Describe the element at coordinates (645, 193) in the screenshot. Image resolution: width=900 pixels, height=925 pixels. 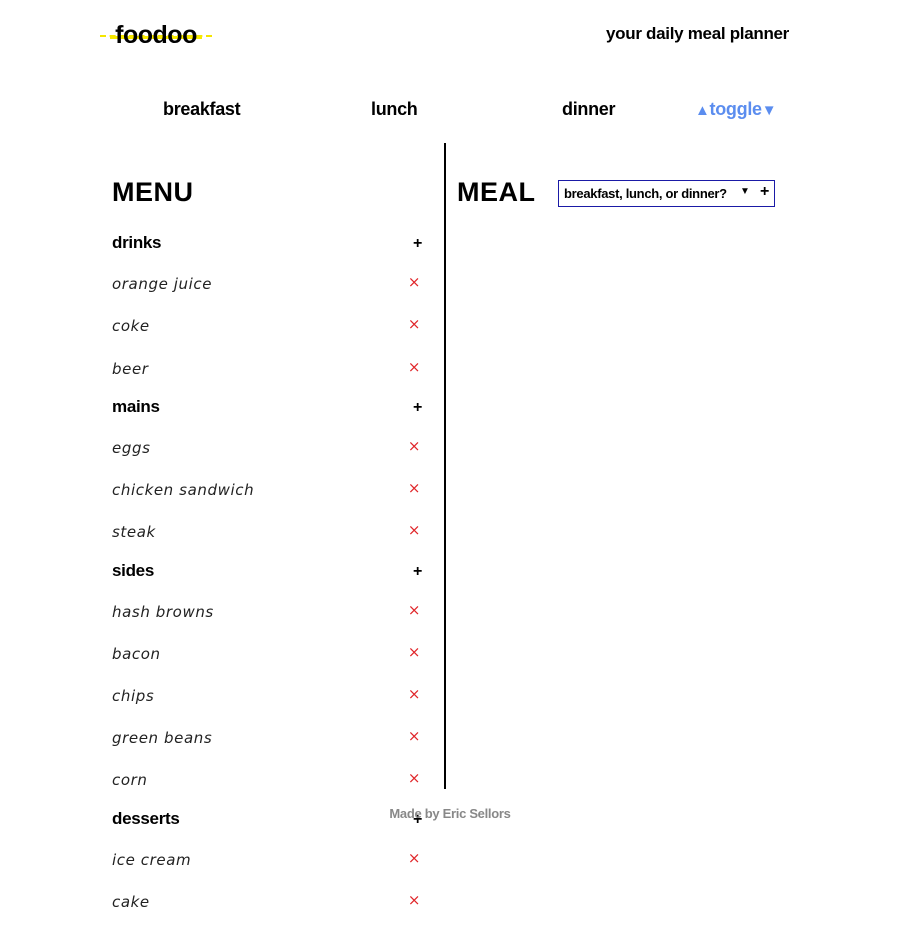
I see `meal-select-value: breakfast, lunch, or dinner?` at that location.